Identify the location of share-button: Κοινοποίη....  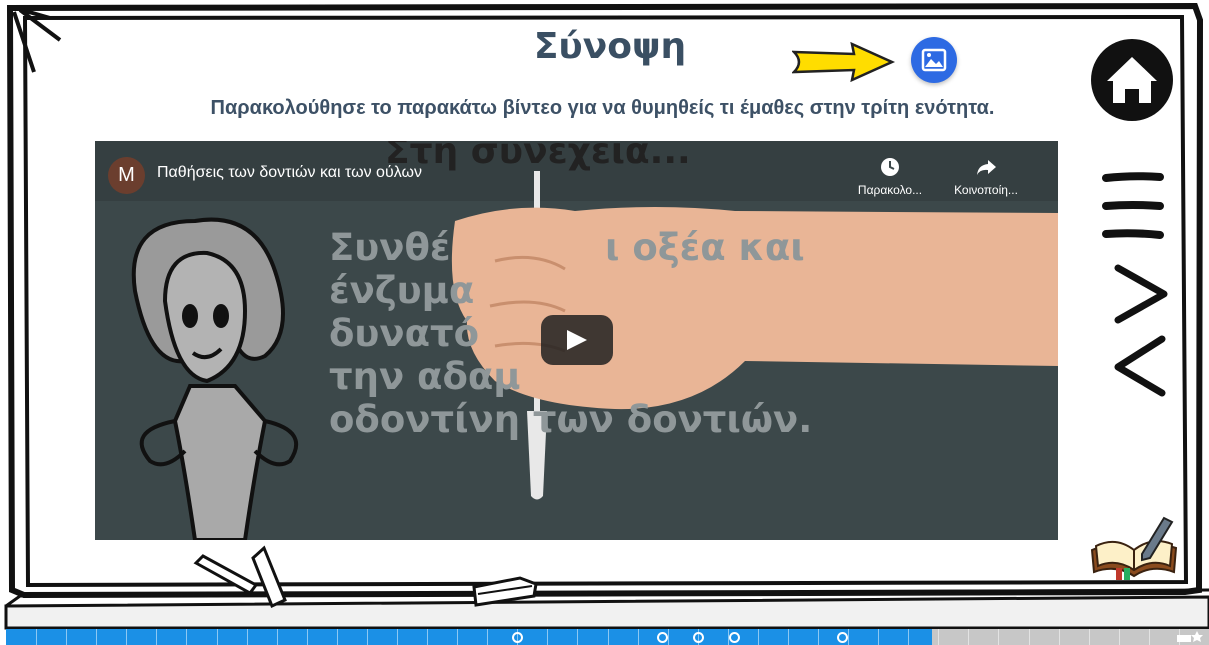
(986, 176).